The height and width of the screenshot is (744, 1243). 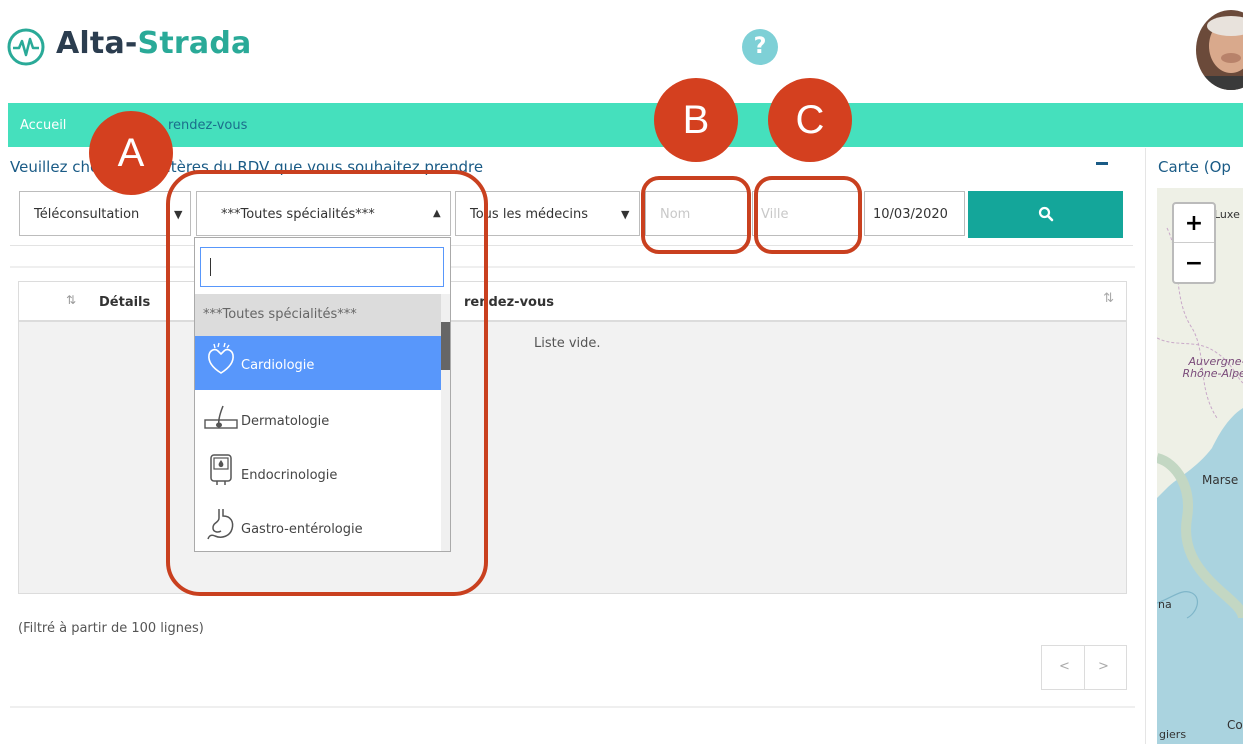 I want to click on empty-message: Liste vide., so click(x=567, y=343).